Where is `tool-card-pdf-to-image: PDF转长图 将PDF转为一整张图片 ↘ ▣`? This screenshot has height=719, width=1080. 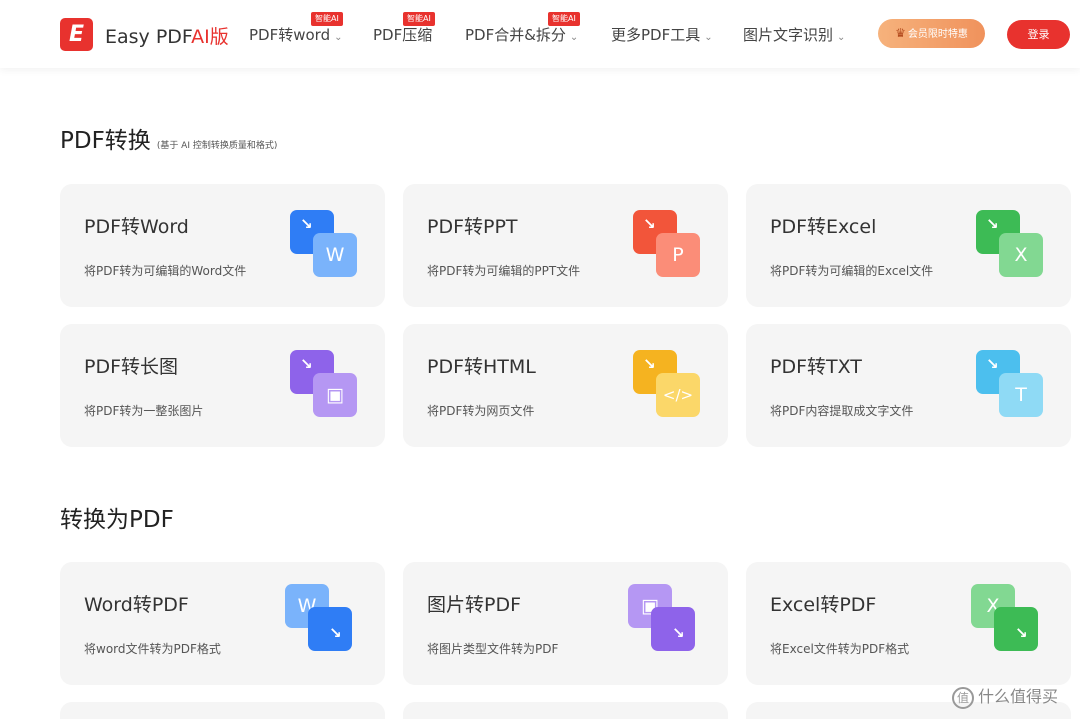 tool-card-pdf-to-image: PDF转长图 将PDF转为一整张图片 ↘ ▣ is located at coordinates (222, 385).